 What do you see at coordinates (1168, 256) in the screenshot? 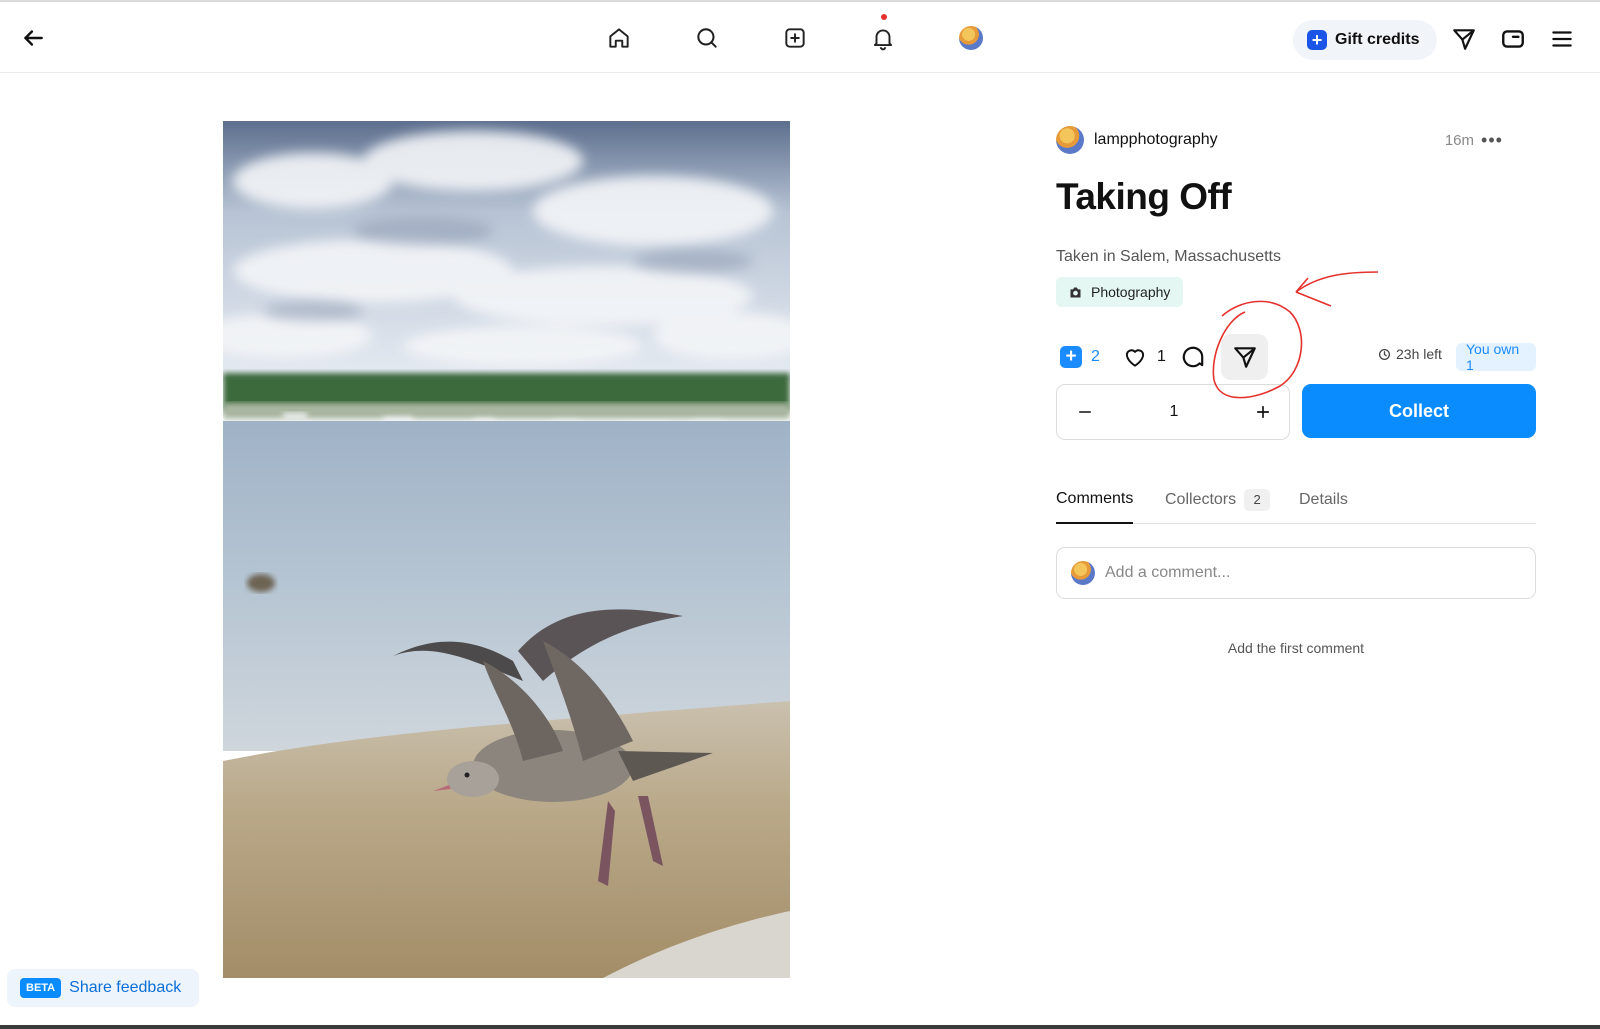
I see `post-description: Taken in Salem, Massachusetts` at bounding box center [1168, 256].